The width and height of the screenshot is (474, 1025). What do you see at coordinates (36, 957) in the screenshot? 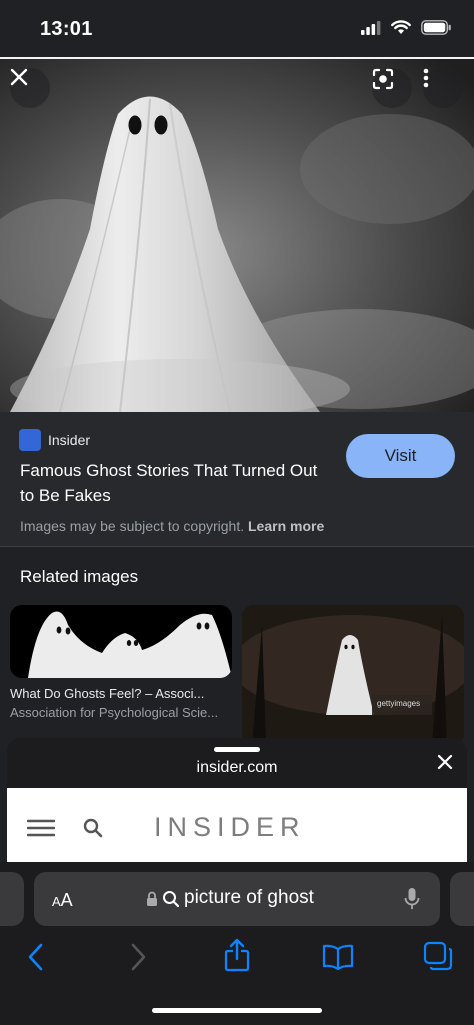
I see `back-icon` at bounding box center [36, 957].